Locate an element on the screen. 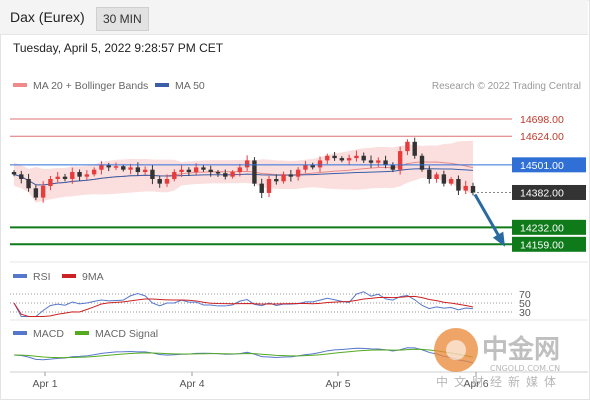 The width and height of the screenshot is (590, 400). level-label: 14624.00 is located at coordinates (542, 137).